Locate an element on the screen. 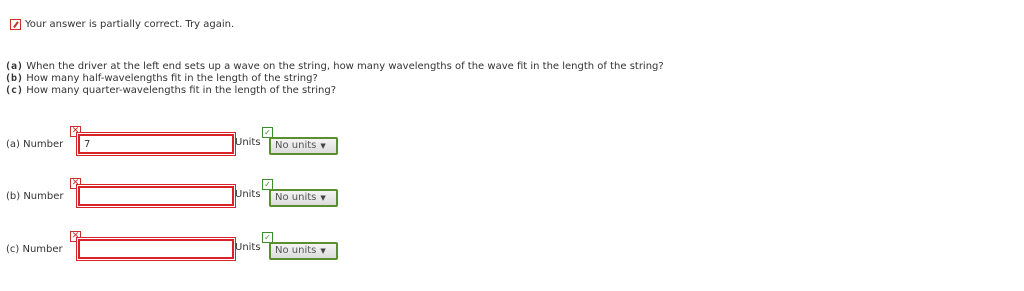 Image resolution: width=1024 pixels, height=291 pixels. number-label-b: (b) Number is located at coordinates (35, 196).